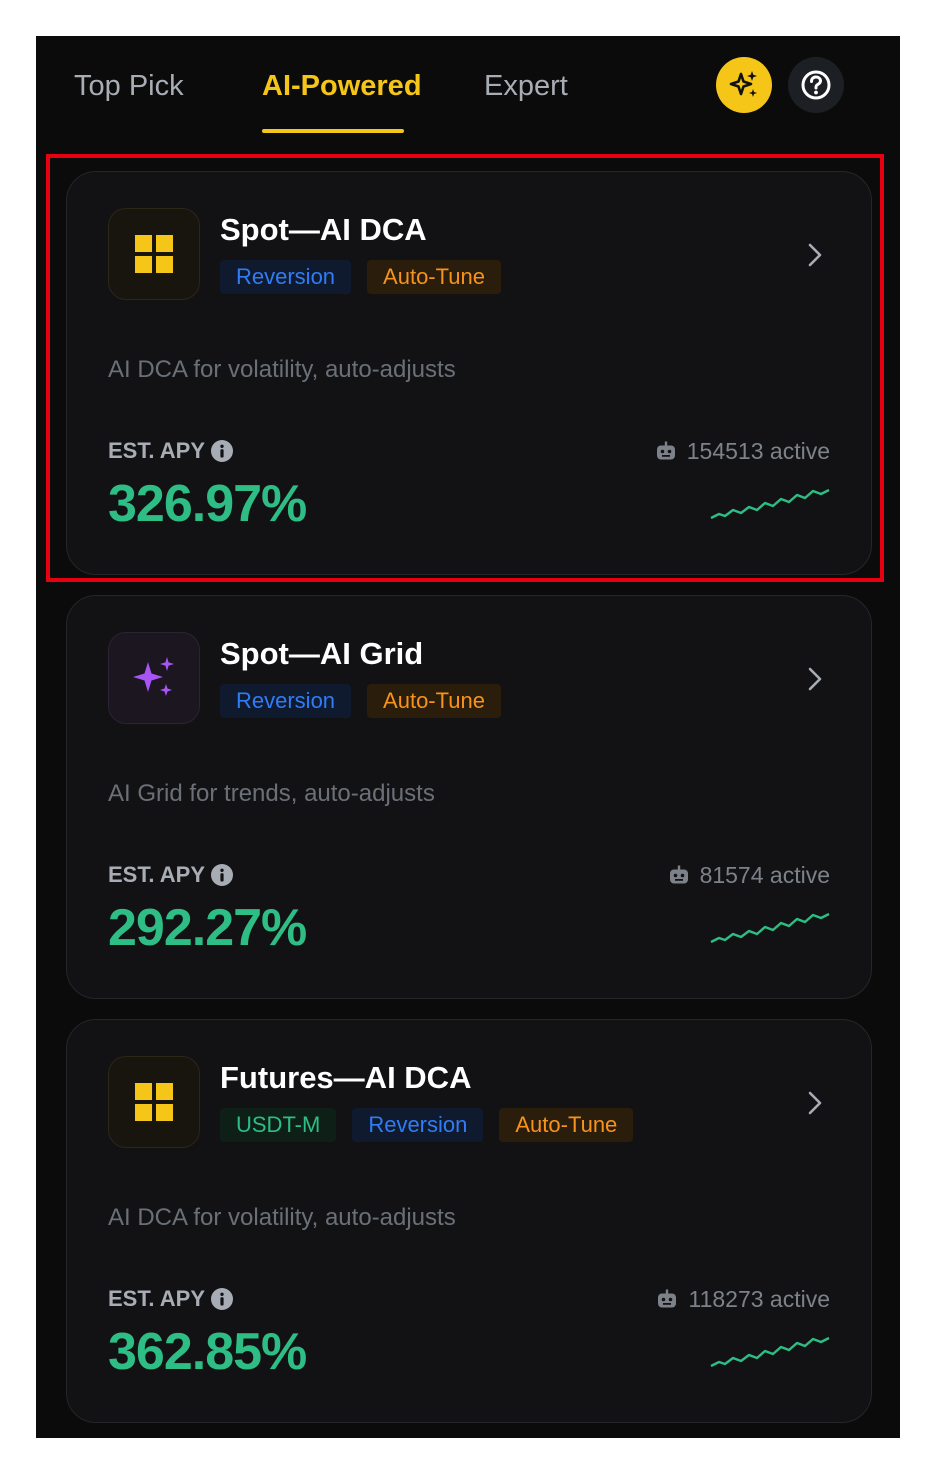 The image size is (936, 1474). What do you see at coordinates (207, 504) in the screenshot?
I see `apy-value: 326.97%` at bounding box center [207, 504].